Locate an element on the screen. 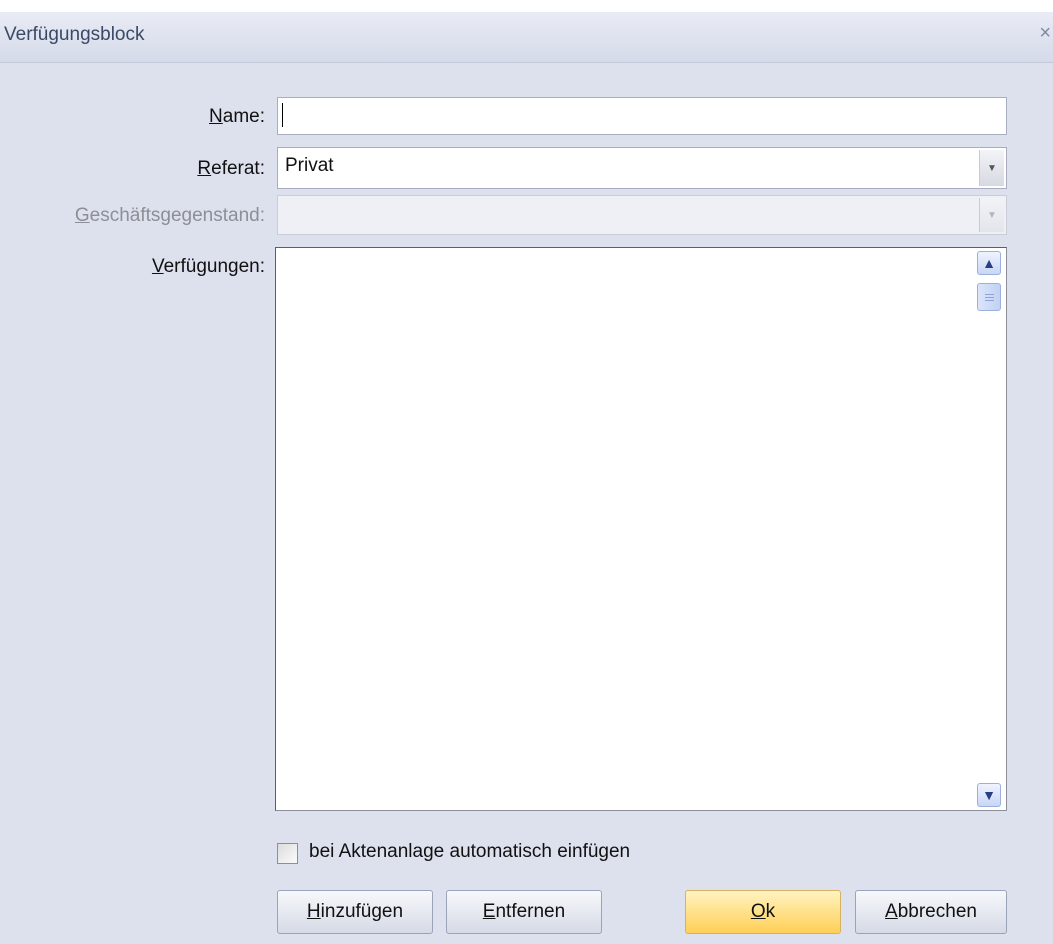 This screenshot has height=944, width=1053. scroll-up-icon: ▲ is located at coordinates (989, 263).